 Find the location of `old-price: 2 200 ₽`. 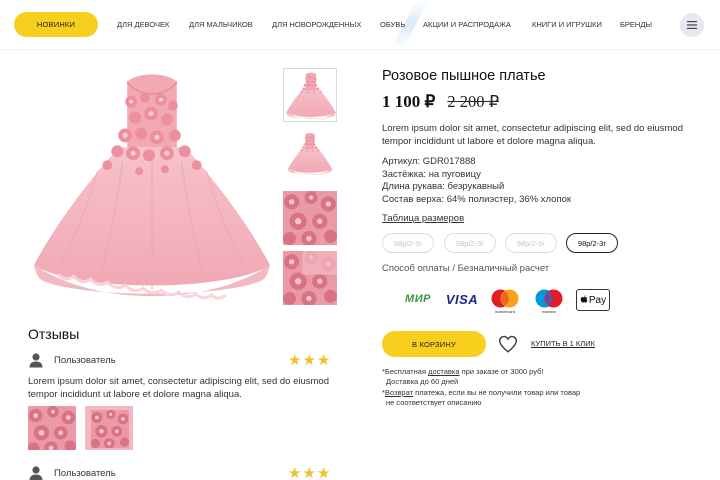

old-price: 2 200 ₽ is located at coordinates (473, 101).